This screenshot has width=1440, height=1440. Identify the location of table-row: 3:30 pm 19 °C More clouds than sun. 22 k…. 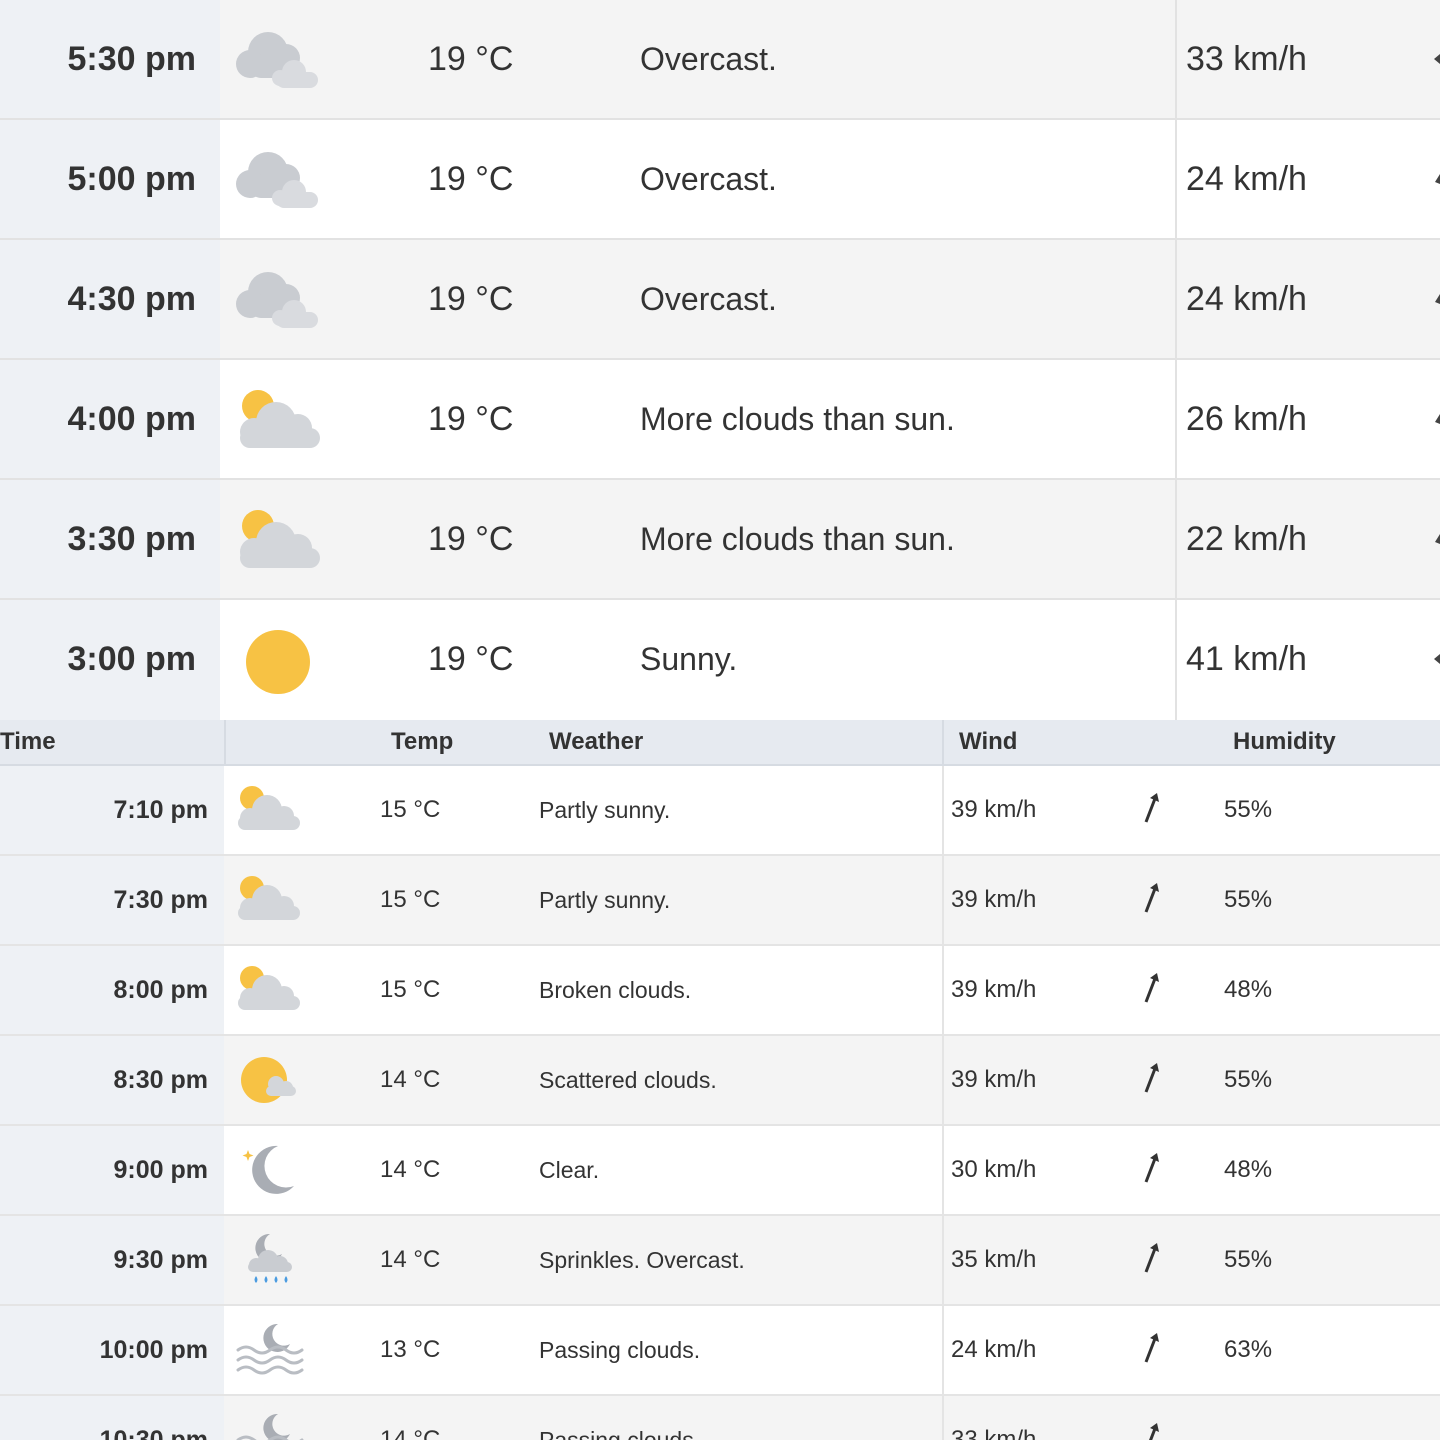
(720, 540).